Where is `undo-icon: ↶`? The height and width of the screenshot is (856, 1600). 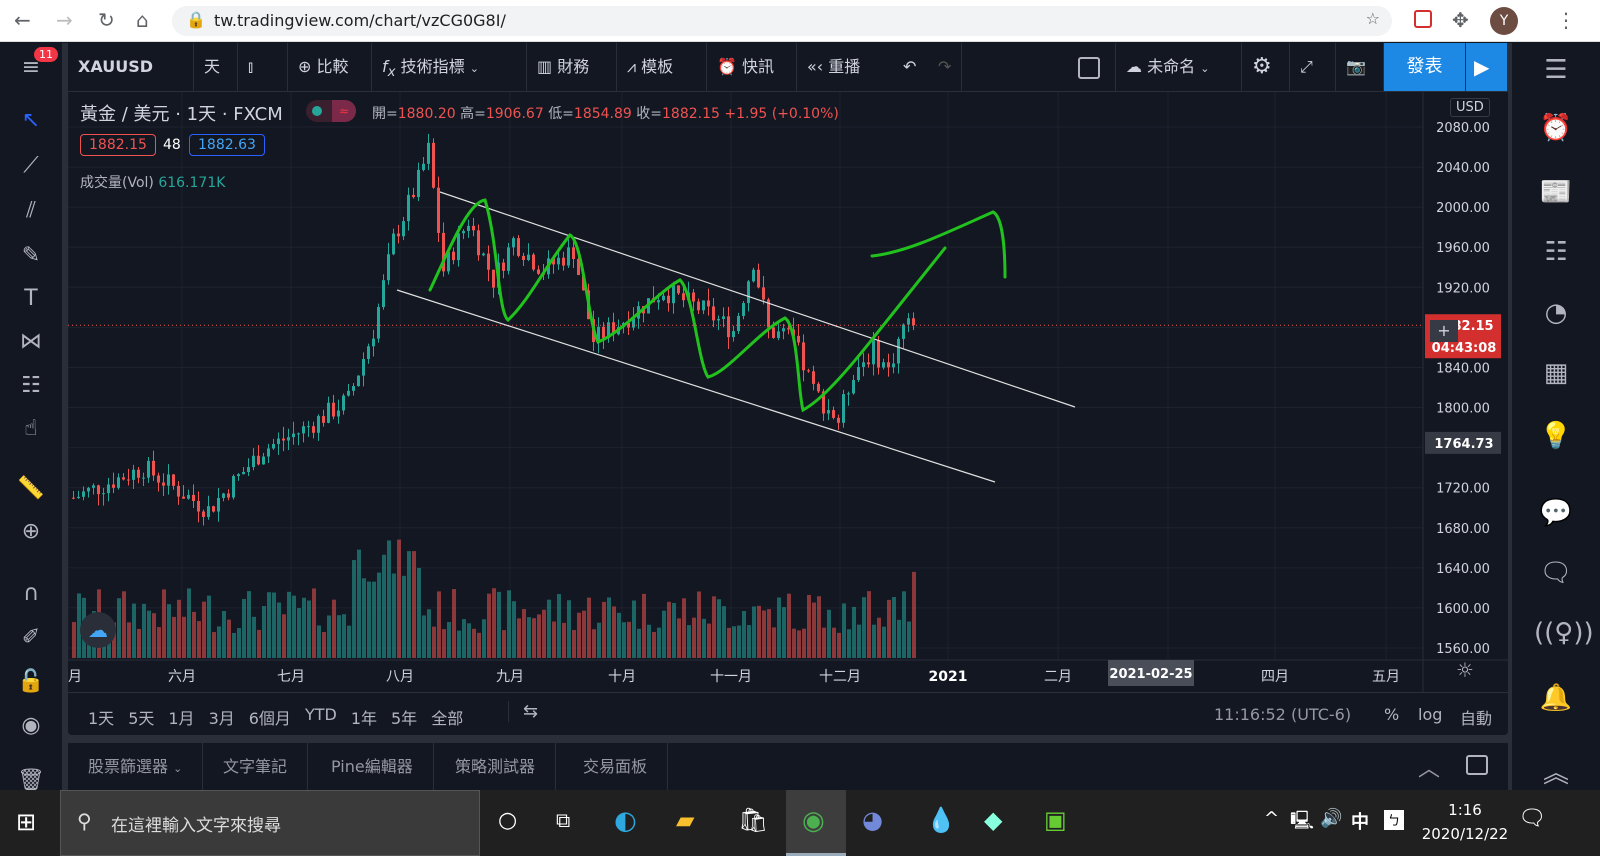 undo-icon: ↶ is located at coordinates (909, 67).